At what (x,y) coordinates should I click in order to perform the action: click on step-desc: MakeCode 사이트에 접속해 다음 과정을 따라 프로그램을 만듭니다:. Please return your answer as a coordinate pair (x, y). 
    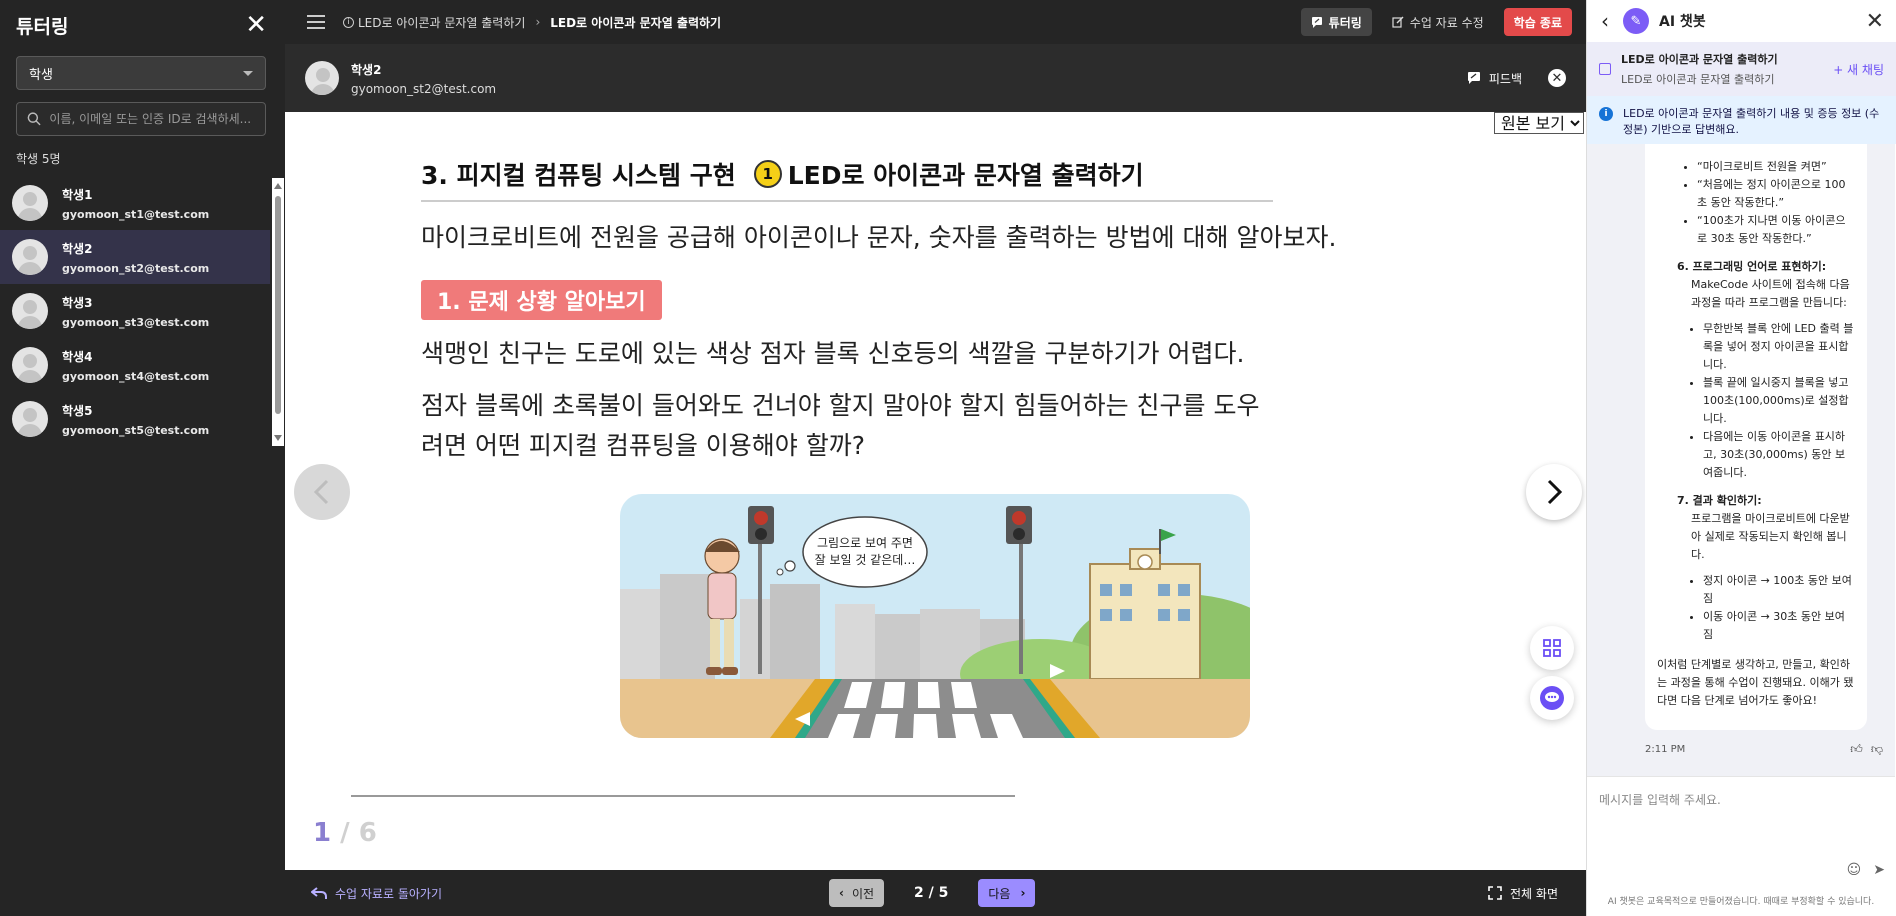
    Looking at the image, I should click on (1770, 293).